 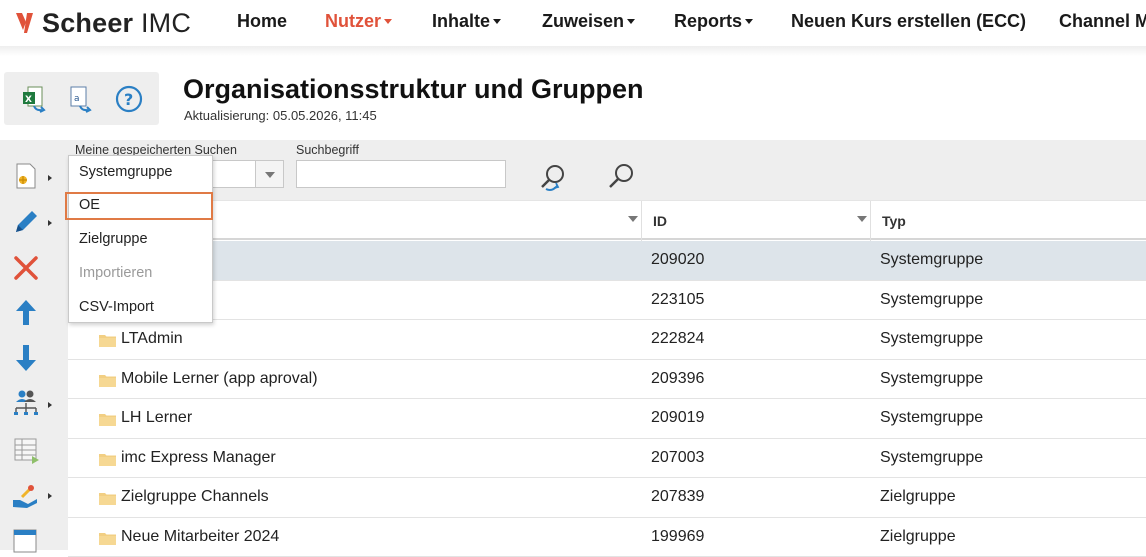 I want to click on new-item-icon, so click(x=26, y=176).